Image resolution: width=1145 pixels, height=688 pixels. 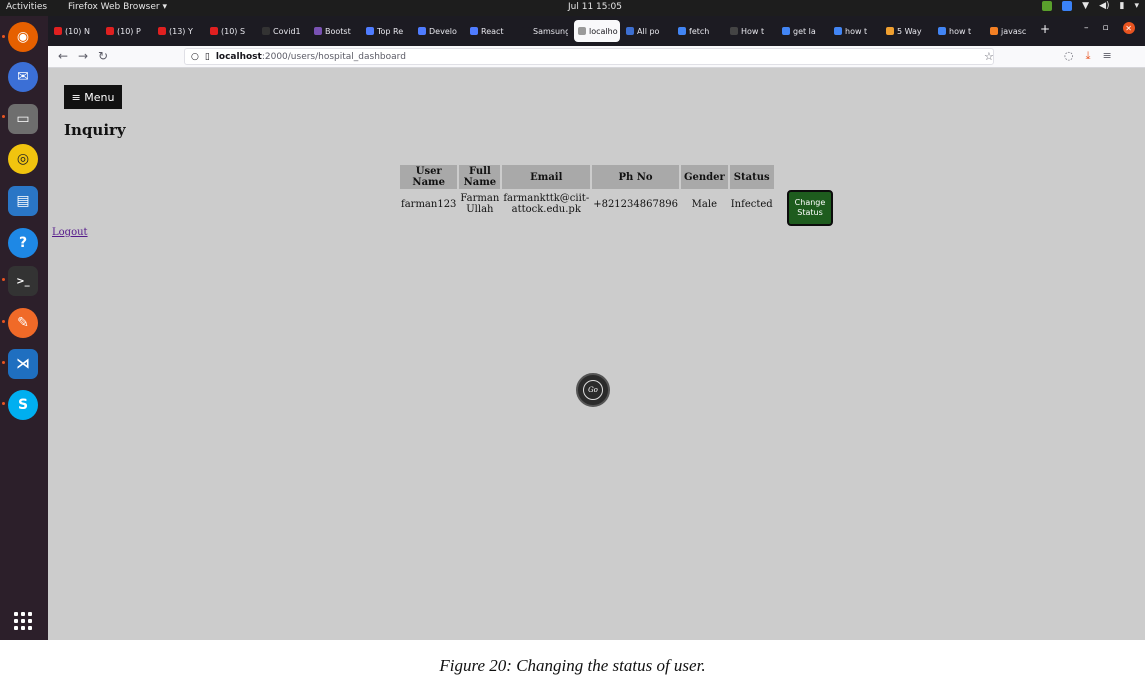 I want to click on tab-label: (13) Y, so click(x=181, y=31).